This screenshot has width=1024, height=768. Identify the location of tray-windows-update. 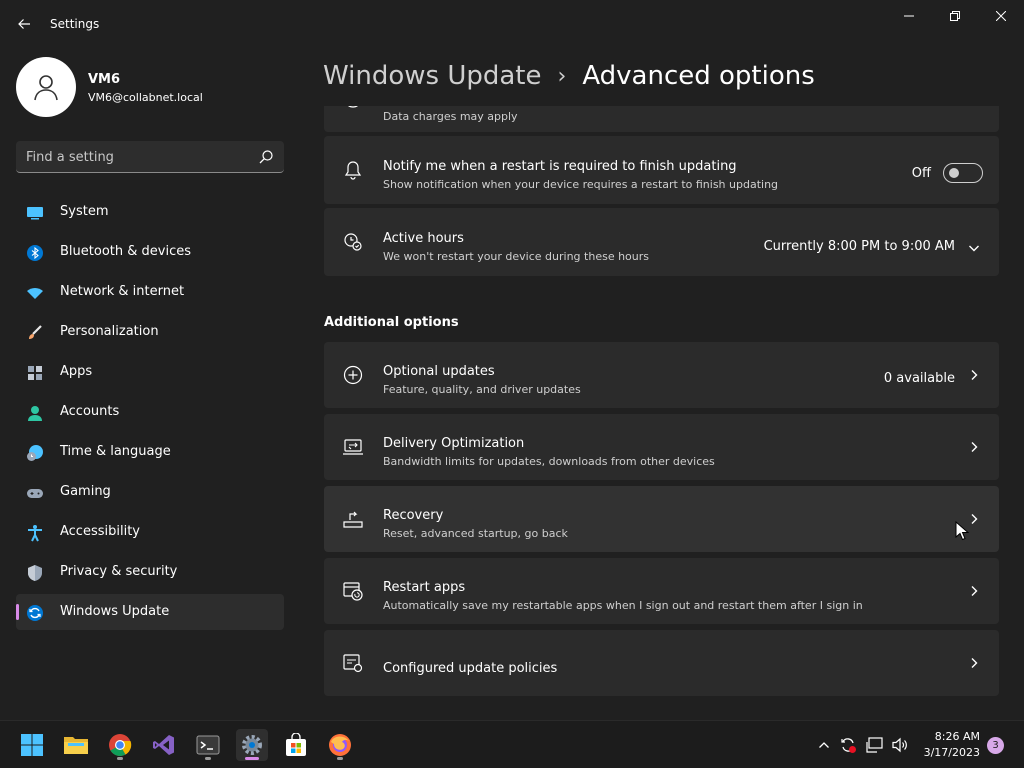
(848, 745).